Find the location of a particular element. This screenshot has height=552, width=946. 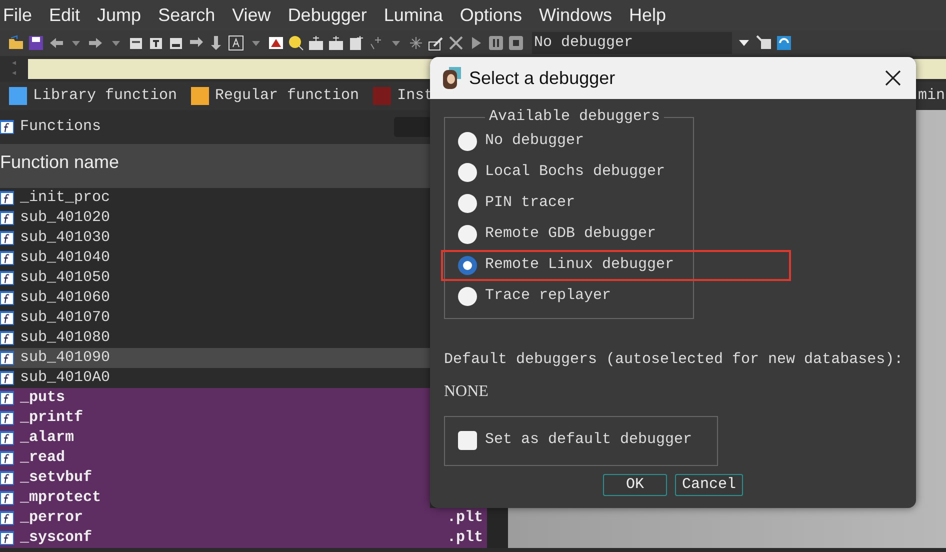

cross-icon is located at coordinates (456, 43).